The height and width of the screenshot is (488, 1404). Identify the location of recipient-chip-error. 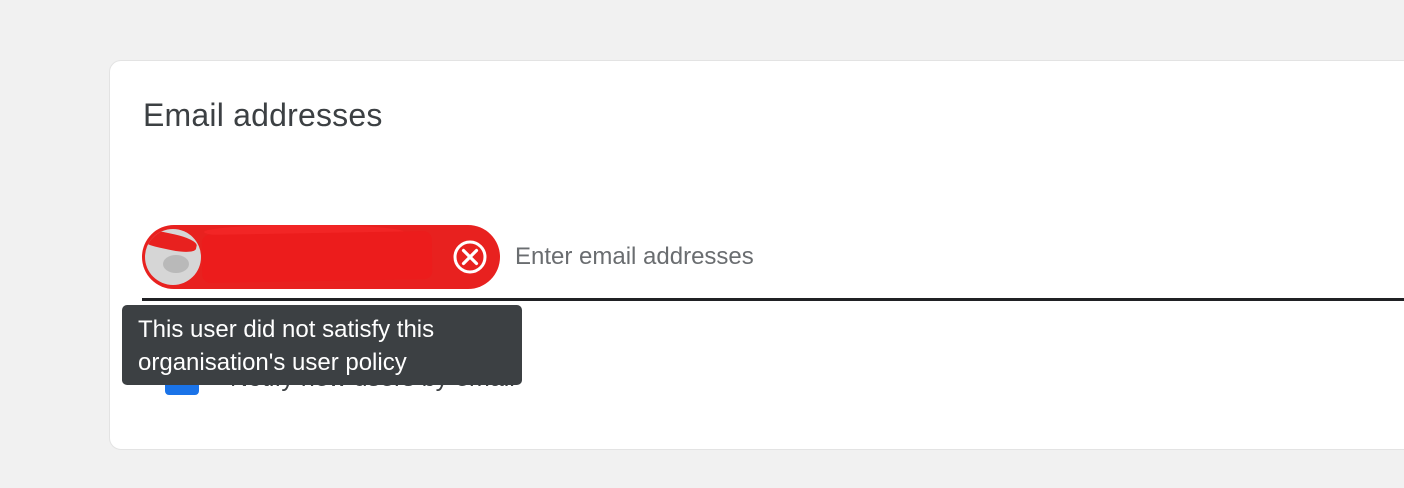
(321, 257).